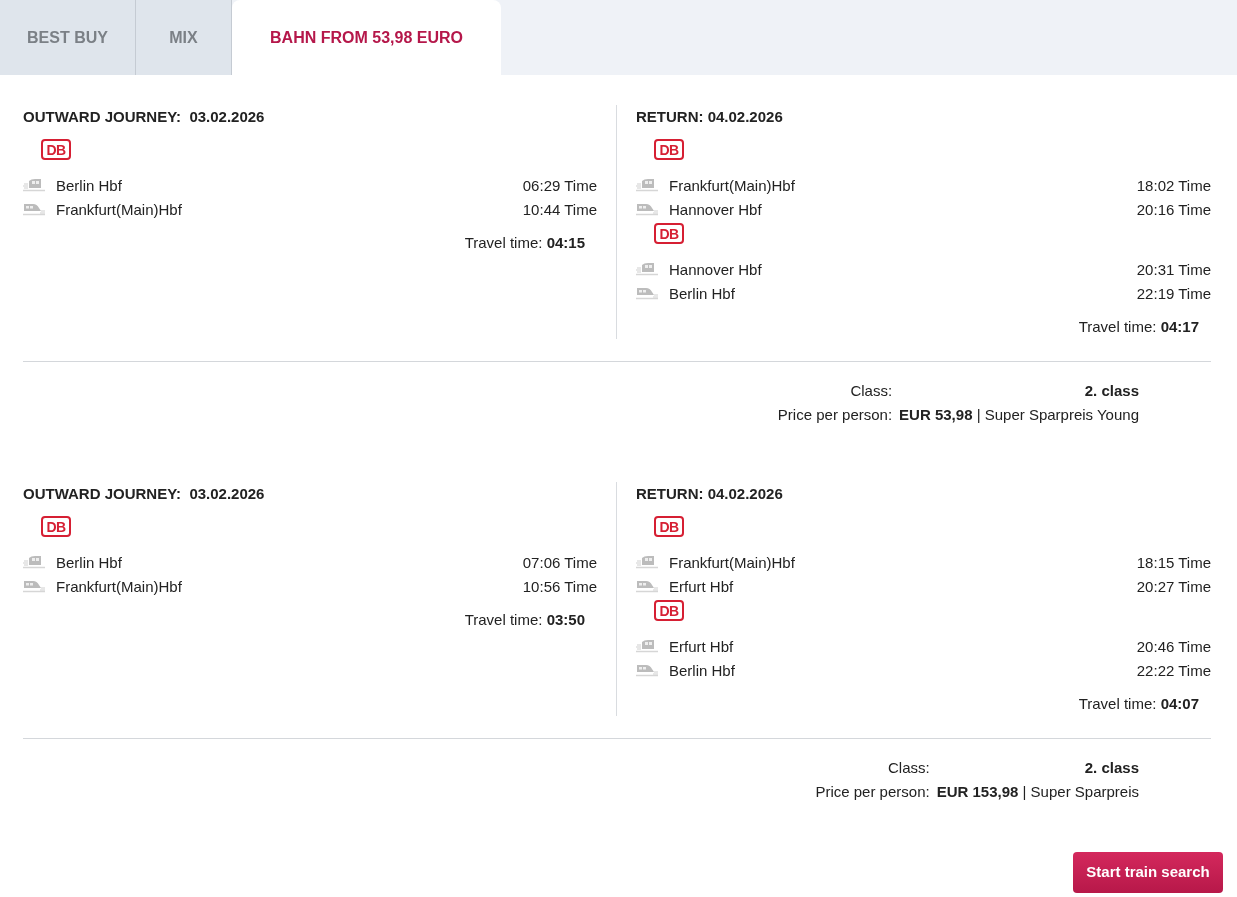  I want to click on stop-time: 18:15 Time, so click(1173, 562).